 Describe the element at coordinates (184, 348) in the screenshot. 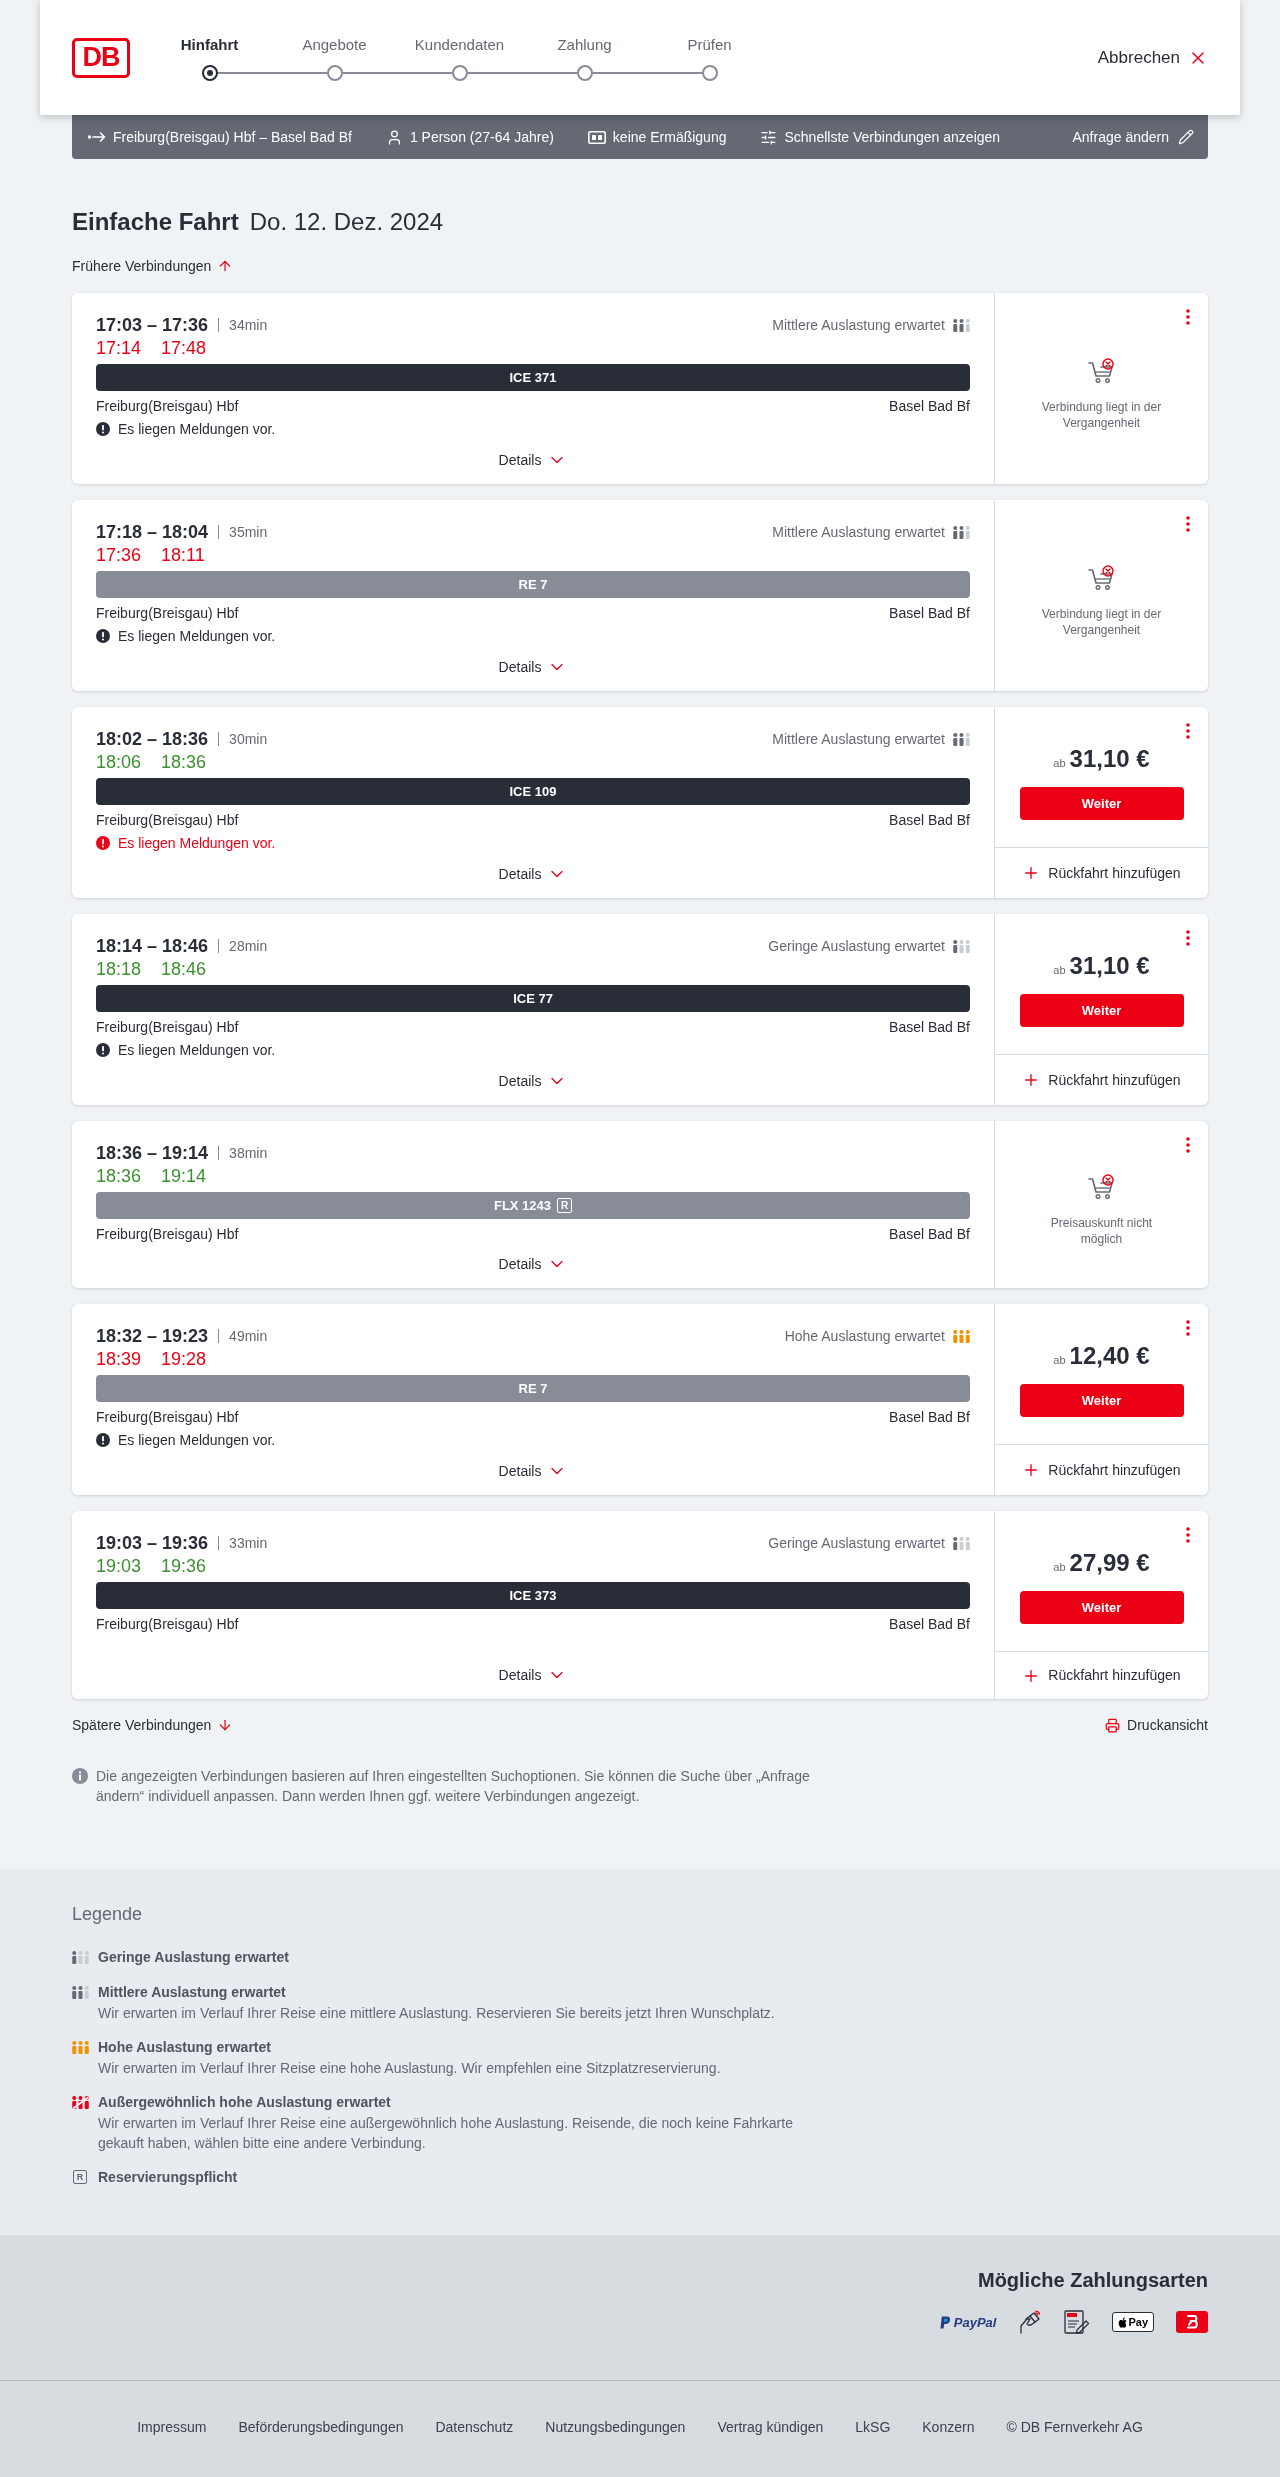

I see `realtime-arrival: 17:48` at that location.